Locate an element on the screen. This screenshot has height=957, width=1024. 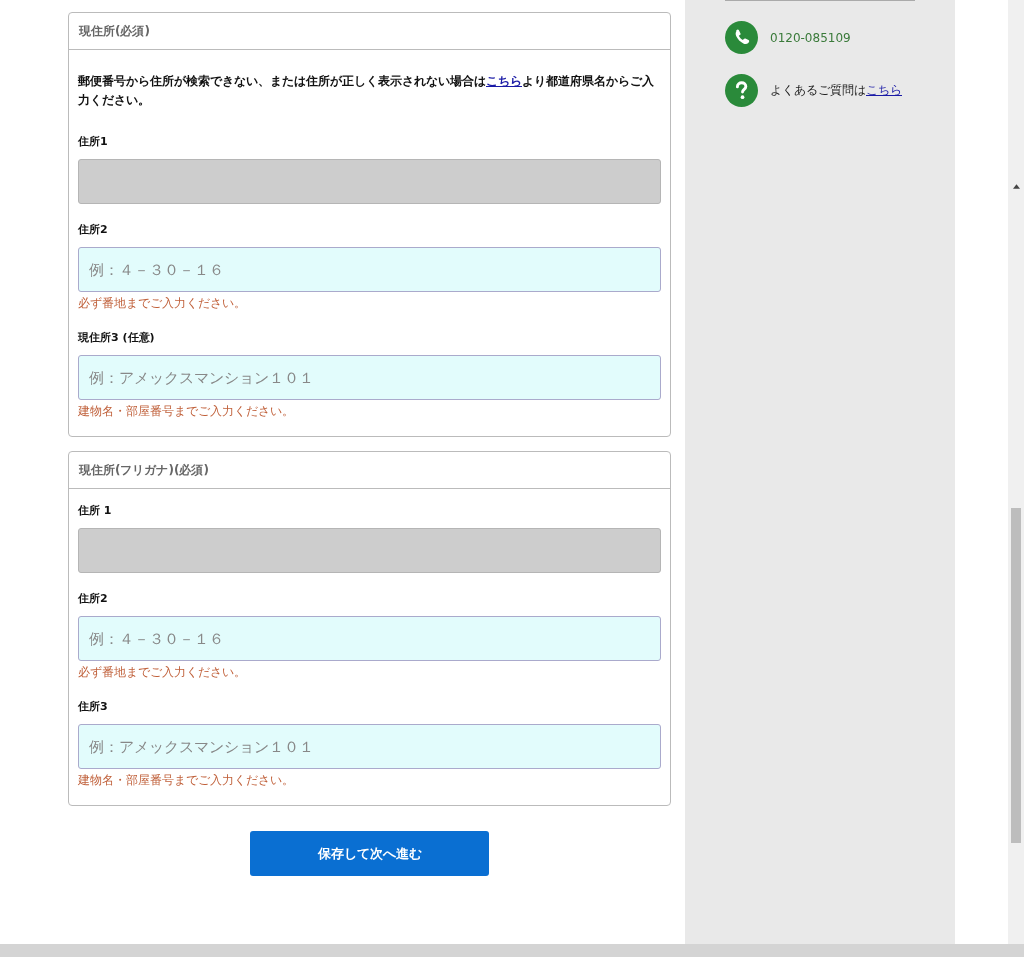
field-label: 住所1 is located at coordinates (93, 141).